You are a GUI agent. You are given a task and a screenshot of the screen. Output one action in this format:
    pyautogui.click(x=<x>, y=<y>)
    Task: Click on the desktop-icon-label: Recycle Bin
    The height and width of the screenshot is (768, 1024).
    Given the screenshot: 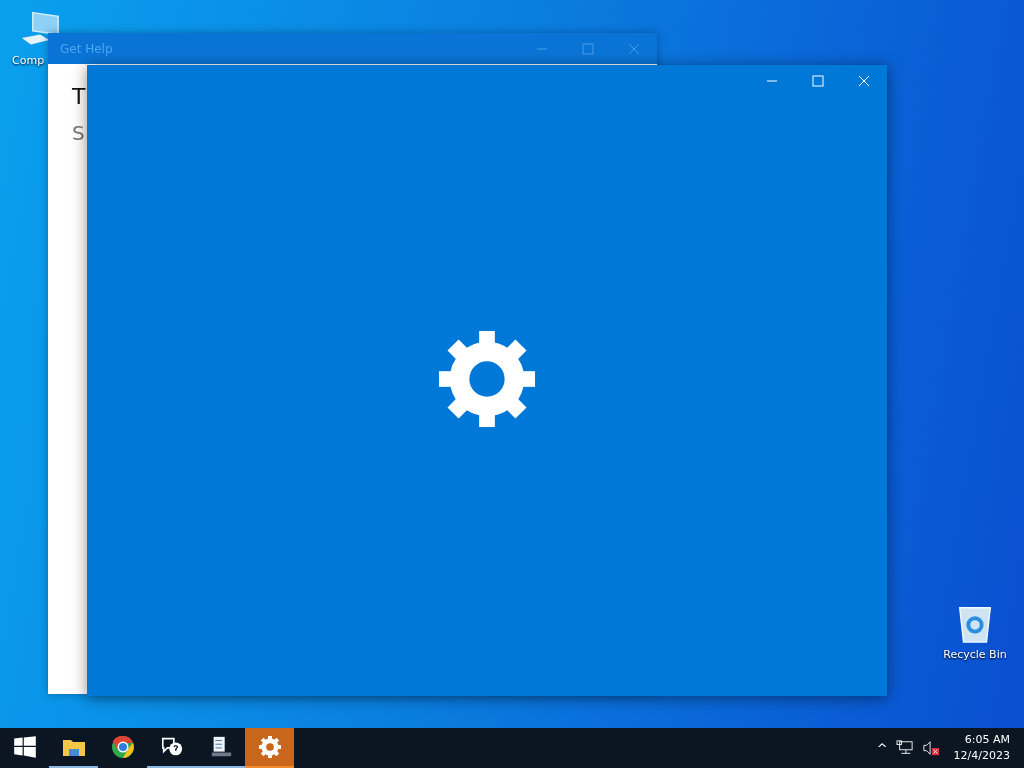 What is the action you would take?
    pyautogui.click(x=975, y=654)
    